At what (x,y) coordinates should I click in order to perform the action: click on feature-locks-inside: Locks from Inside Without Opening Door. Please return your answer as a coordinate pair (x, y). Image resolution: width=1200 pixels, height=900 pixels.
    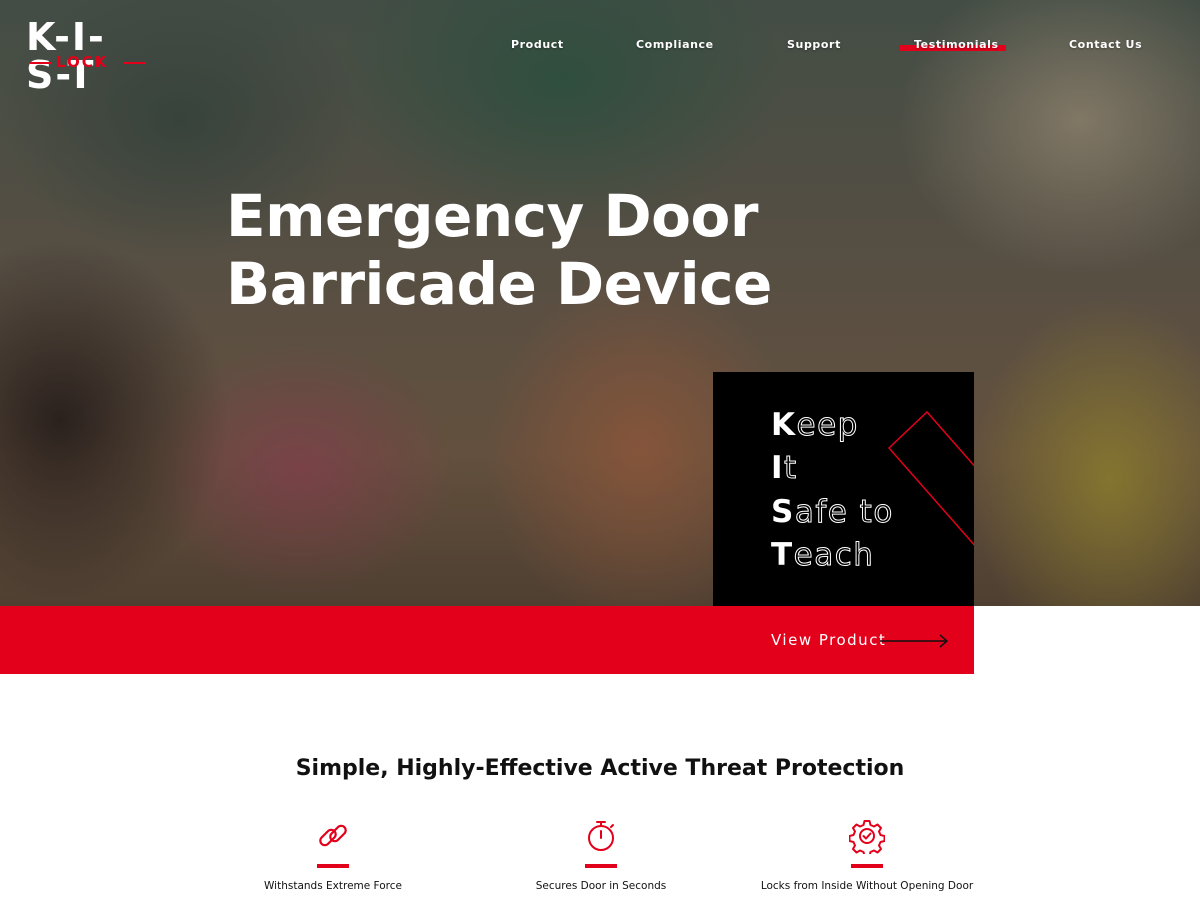
    Looking at the image, I should click on (867, 855).